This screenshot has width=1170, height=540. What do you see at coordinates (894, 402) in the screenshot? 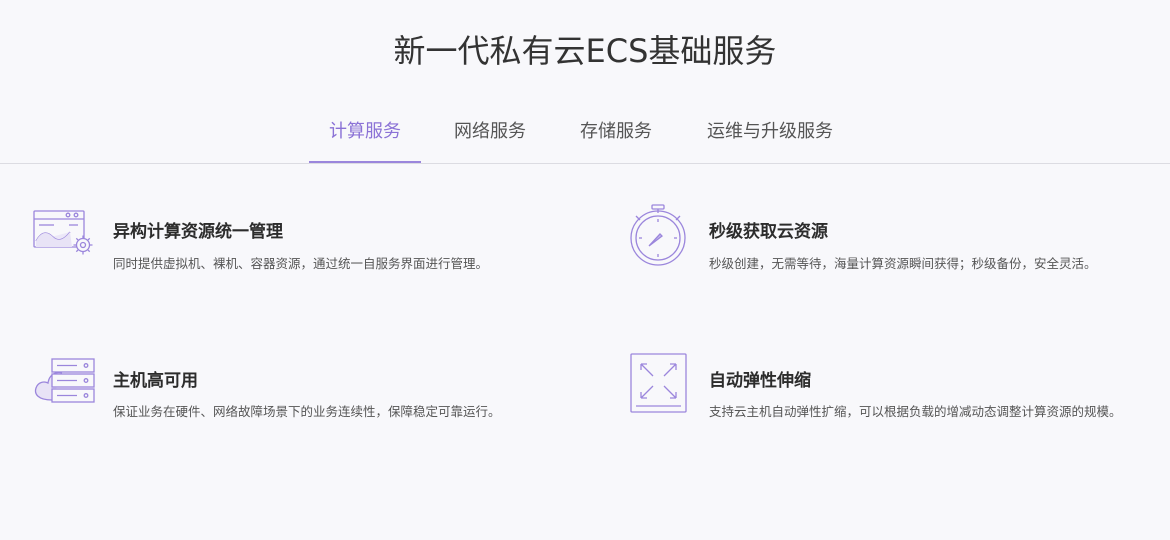
I see `feature-auto-scaling: 自动弹性伸缩 支持云主机自动弹性扩缩，可以根据负载的增减动态调整计算资源的规模。` at bounding box center [894, 402].